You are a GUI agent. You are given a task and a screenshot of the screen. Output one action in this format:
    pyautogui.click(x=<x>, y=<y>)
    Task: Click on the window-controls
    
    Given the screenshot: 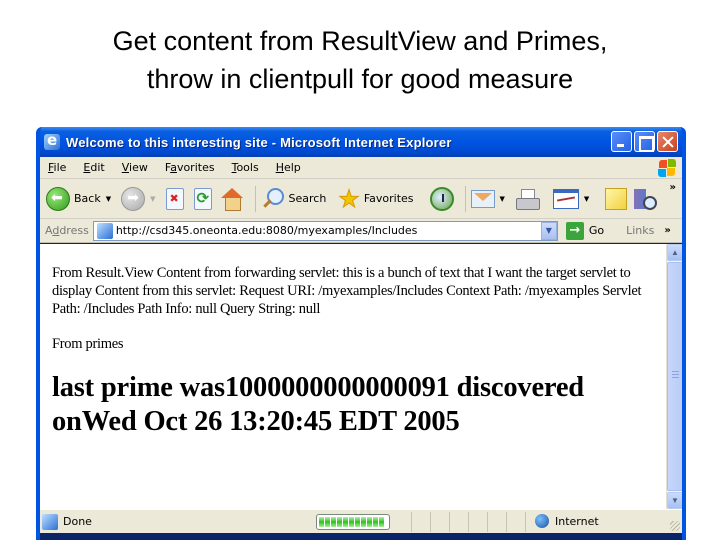 What is the action you would take?
    pyautogui.click(x=644, y=141)
    